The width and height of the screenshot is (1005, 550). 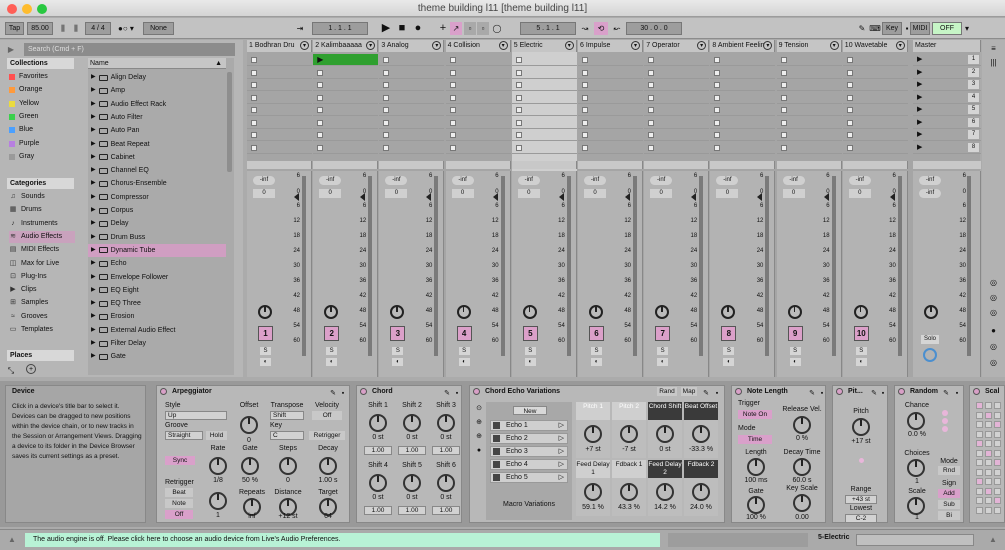 I want to click on arpeggiator-title: Arpeggiator, so click(x=253, y=391).